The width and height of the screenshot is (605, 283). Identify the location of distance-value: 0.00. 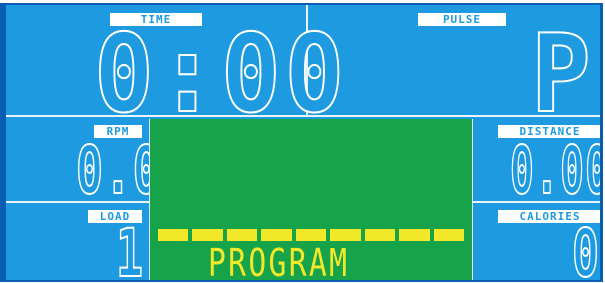
(556, 170).